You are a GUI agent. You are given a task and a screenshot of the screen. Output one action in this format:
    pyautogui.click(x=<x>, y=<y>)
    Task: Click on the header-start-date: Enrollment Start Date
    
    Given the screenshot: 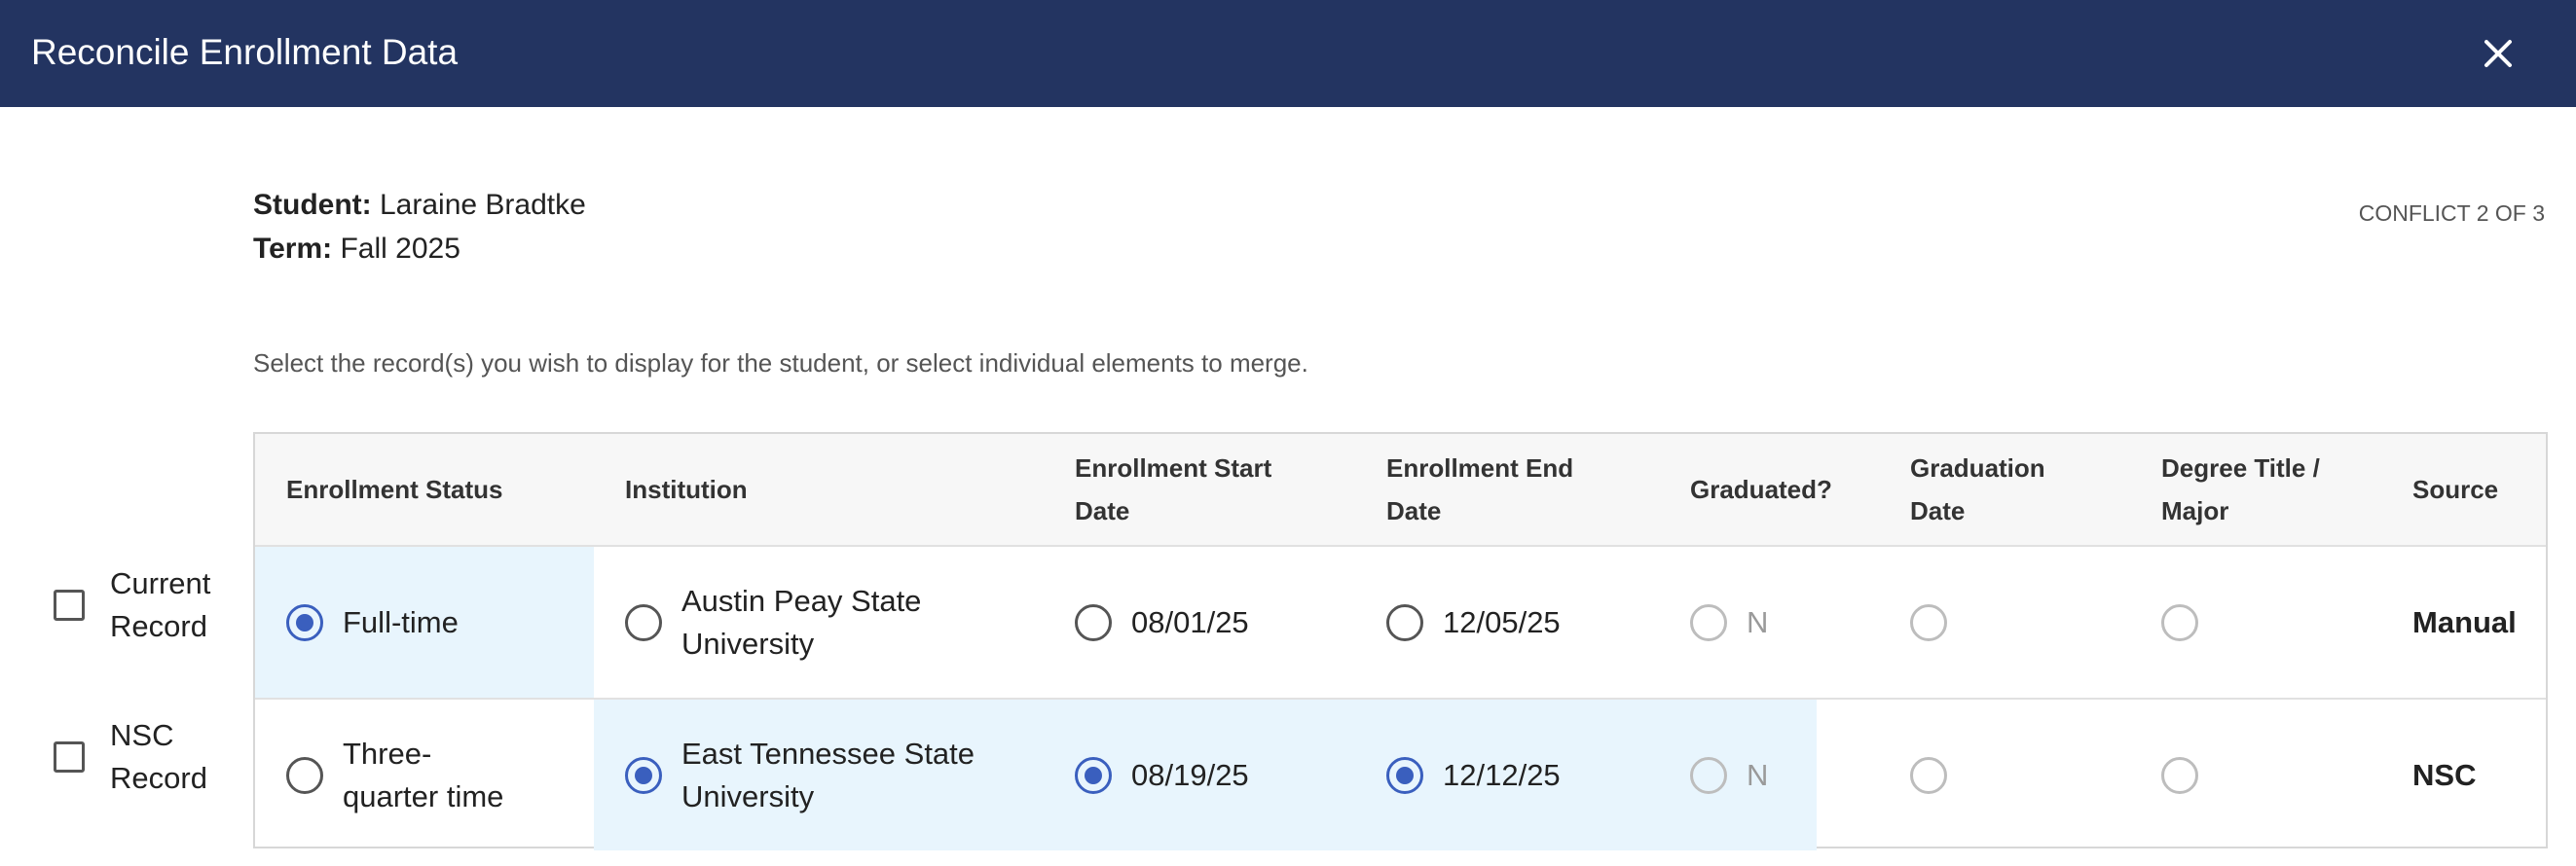 What is the action you would take?
    pyautogui.click(x=1173, y=489)
    